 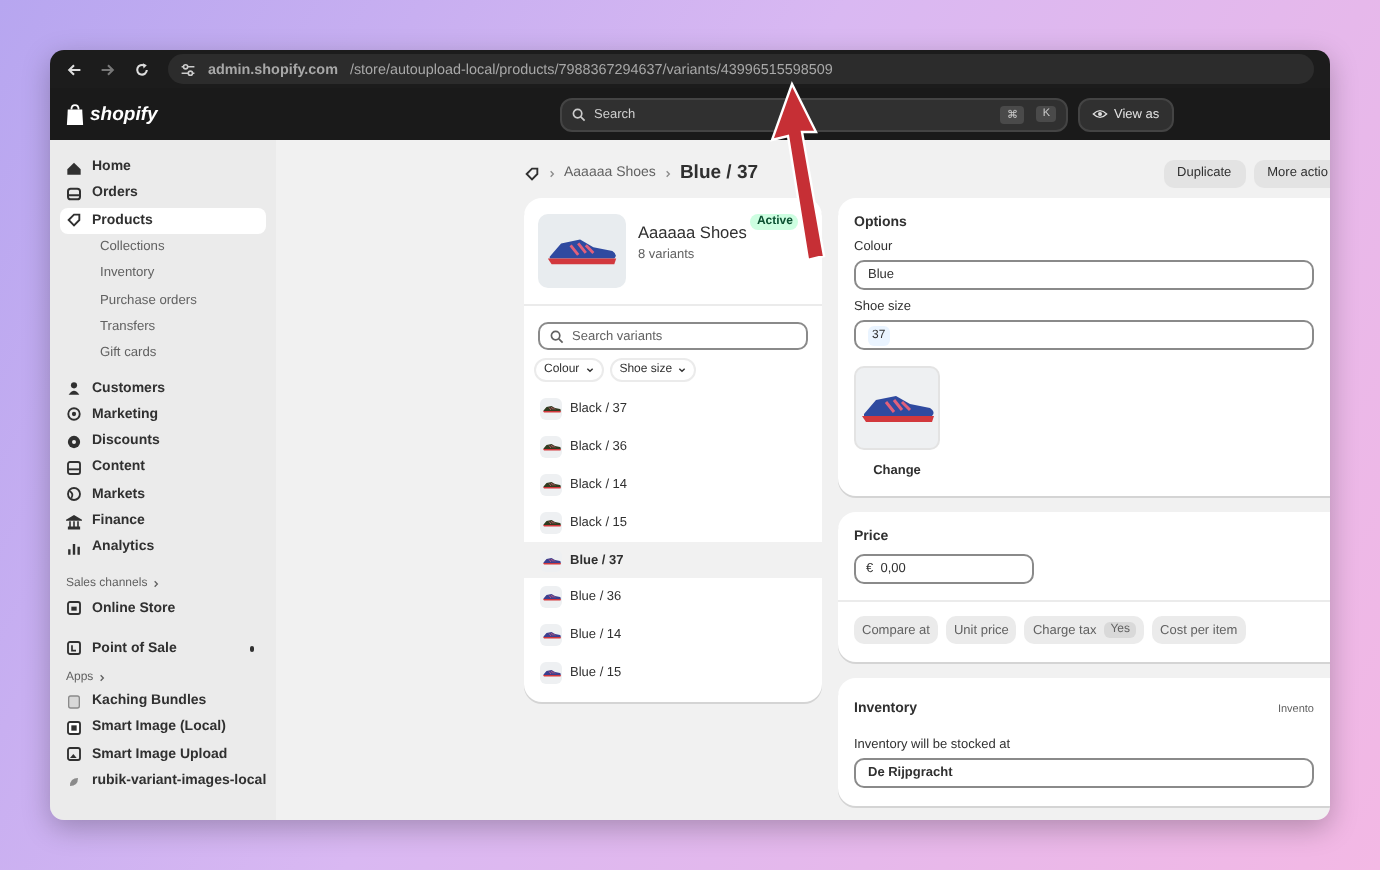 I want to click on shopping-bag-icon, so click(x=75, y=114).